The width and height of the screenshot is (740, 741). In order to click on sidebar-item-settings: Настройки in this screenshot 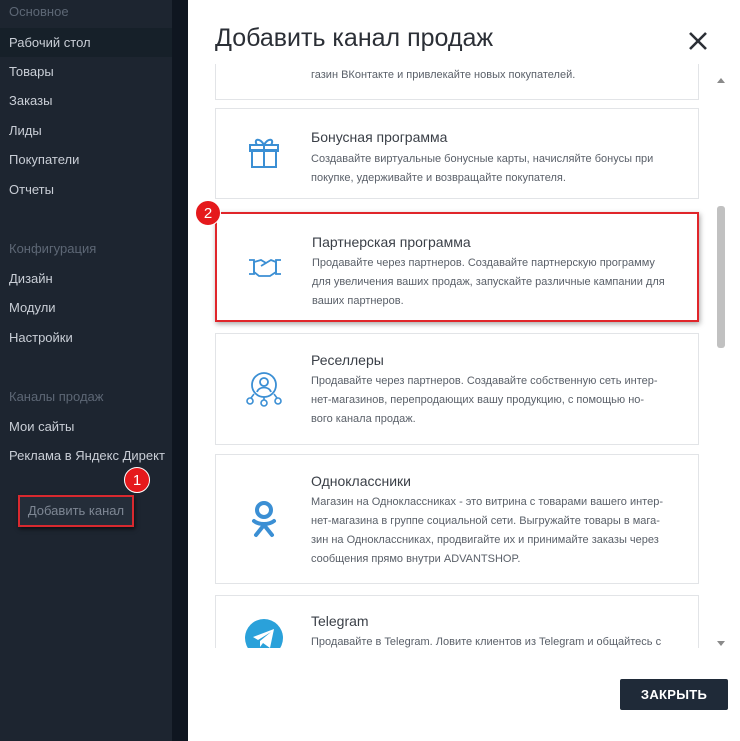, I will do `click(86, 337)`.